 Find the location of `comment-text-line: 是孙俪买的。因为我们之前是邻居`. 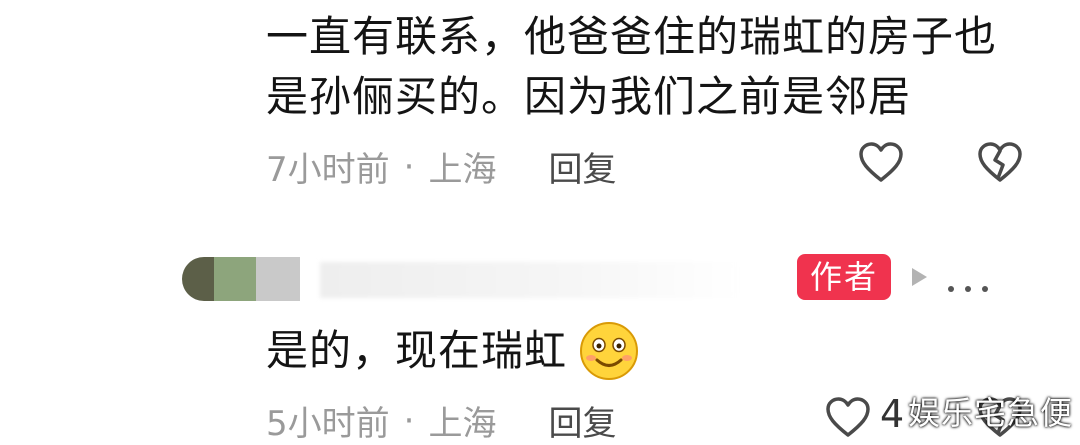

comment-text-line: 是孙俪买的。因为我们之前是邻居 is located at coordinates (589, 96).